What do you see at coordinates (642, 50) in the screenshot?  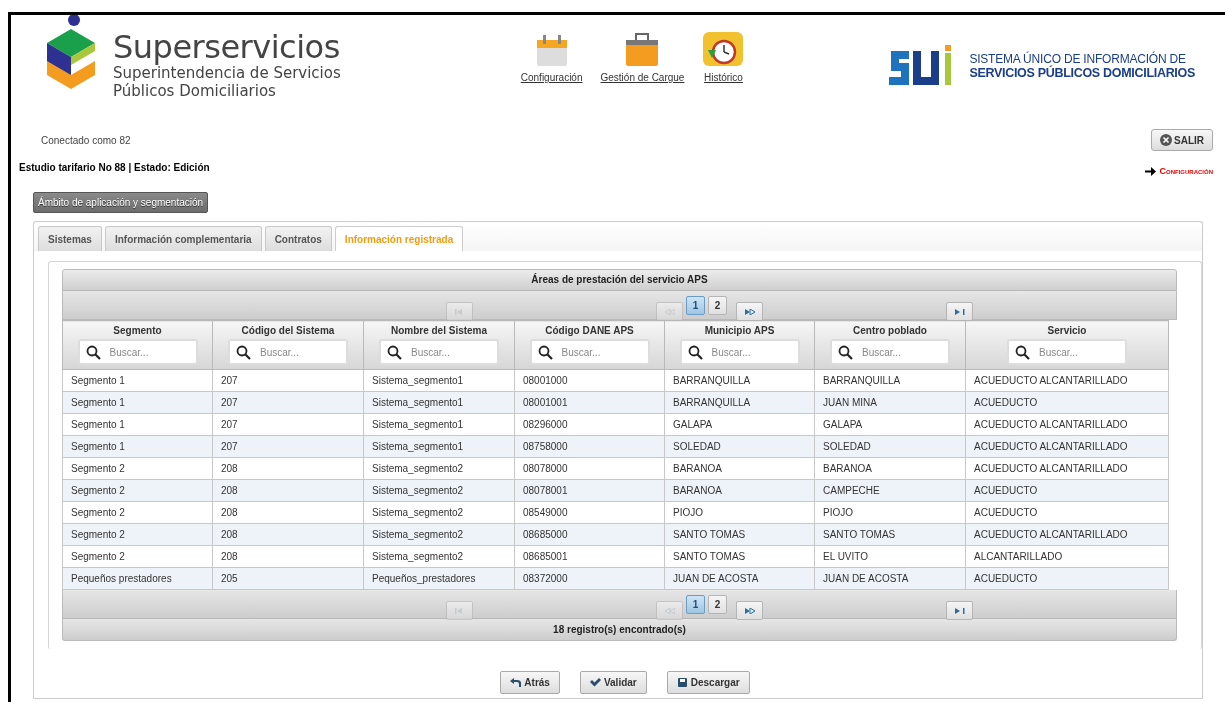 I see `briefcase-icon` at bounding box center [642, 50].